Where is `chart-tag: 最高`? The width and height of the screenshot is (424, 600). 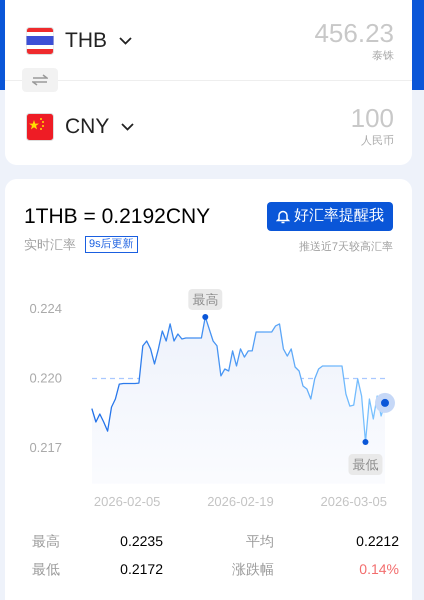
chart-tag: 最高 is located at coordinates (205, 299).